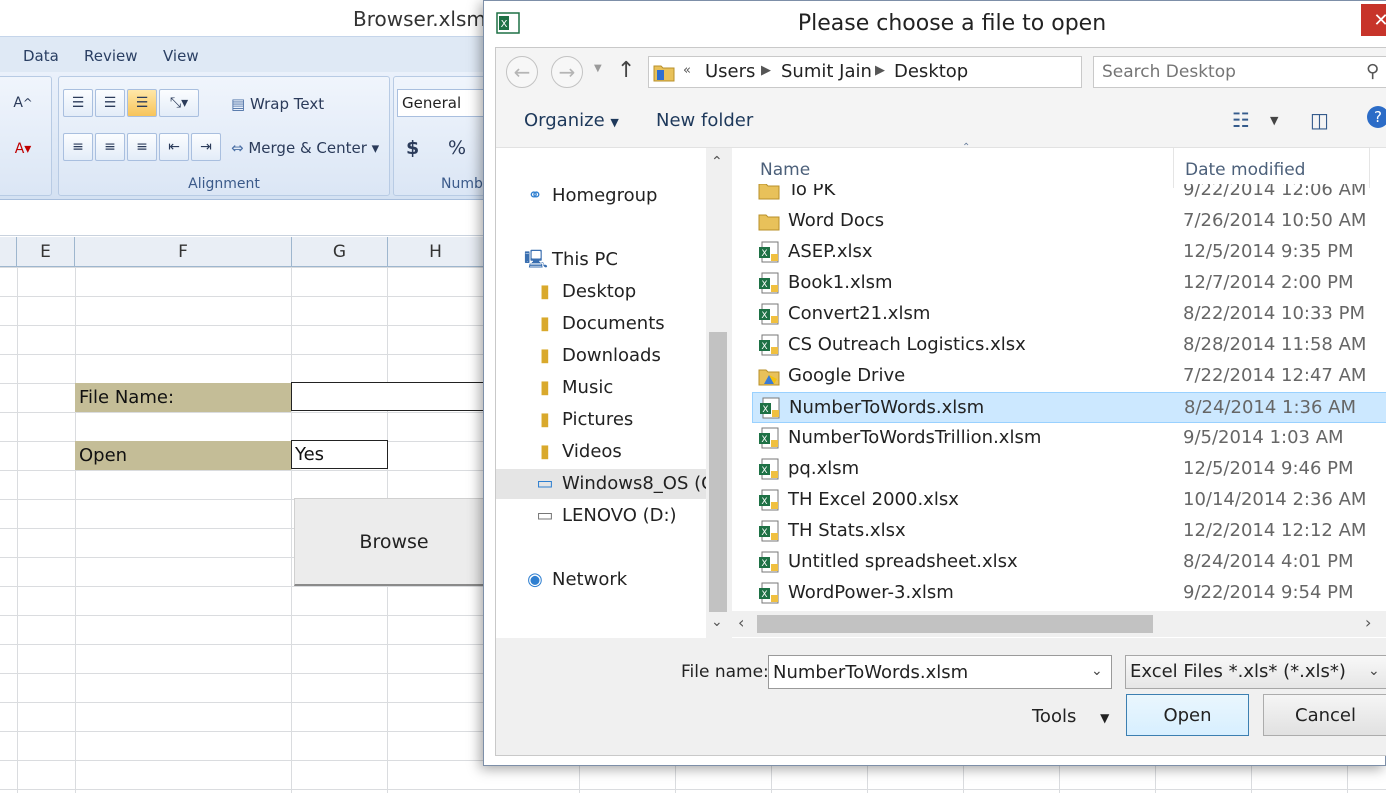  I want to click on open-value-cell: Yes, so click(339, 454).